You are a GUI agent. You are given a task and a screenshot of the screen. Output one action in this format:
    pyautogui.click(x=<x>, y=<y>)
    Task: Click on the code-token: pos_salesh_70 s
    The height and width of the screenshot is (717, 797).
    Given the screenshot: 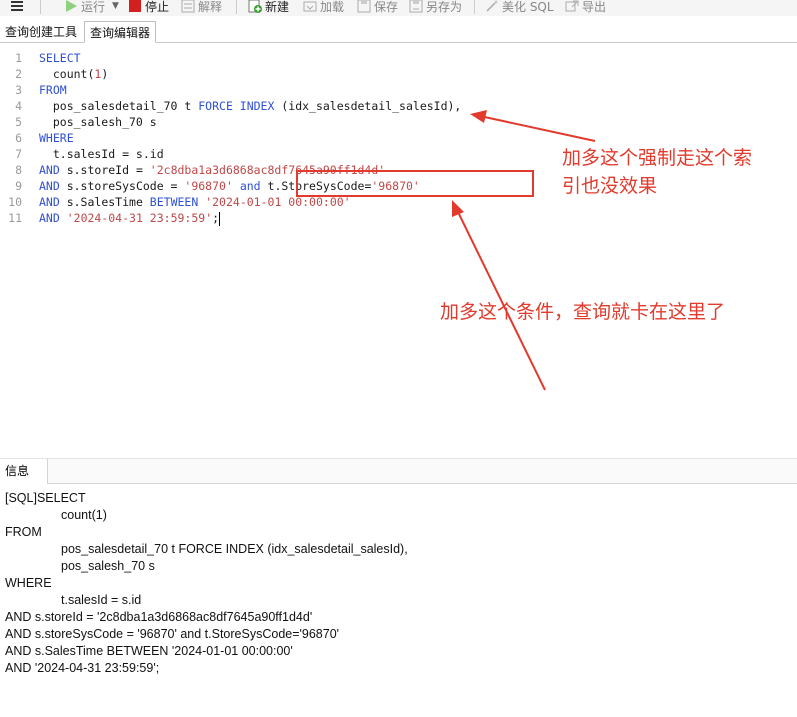 What is the action you would take?
    pyautogui.click(x=98, y=122)
    